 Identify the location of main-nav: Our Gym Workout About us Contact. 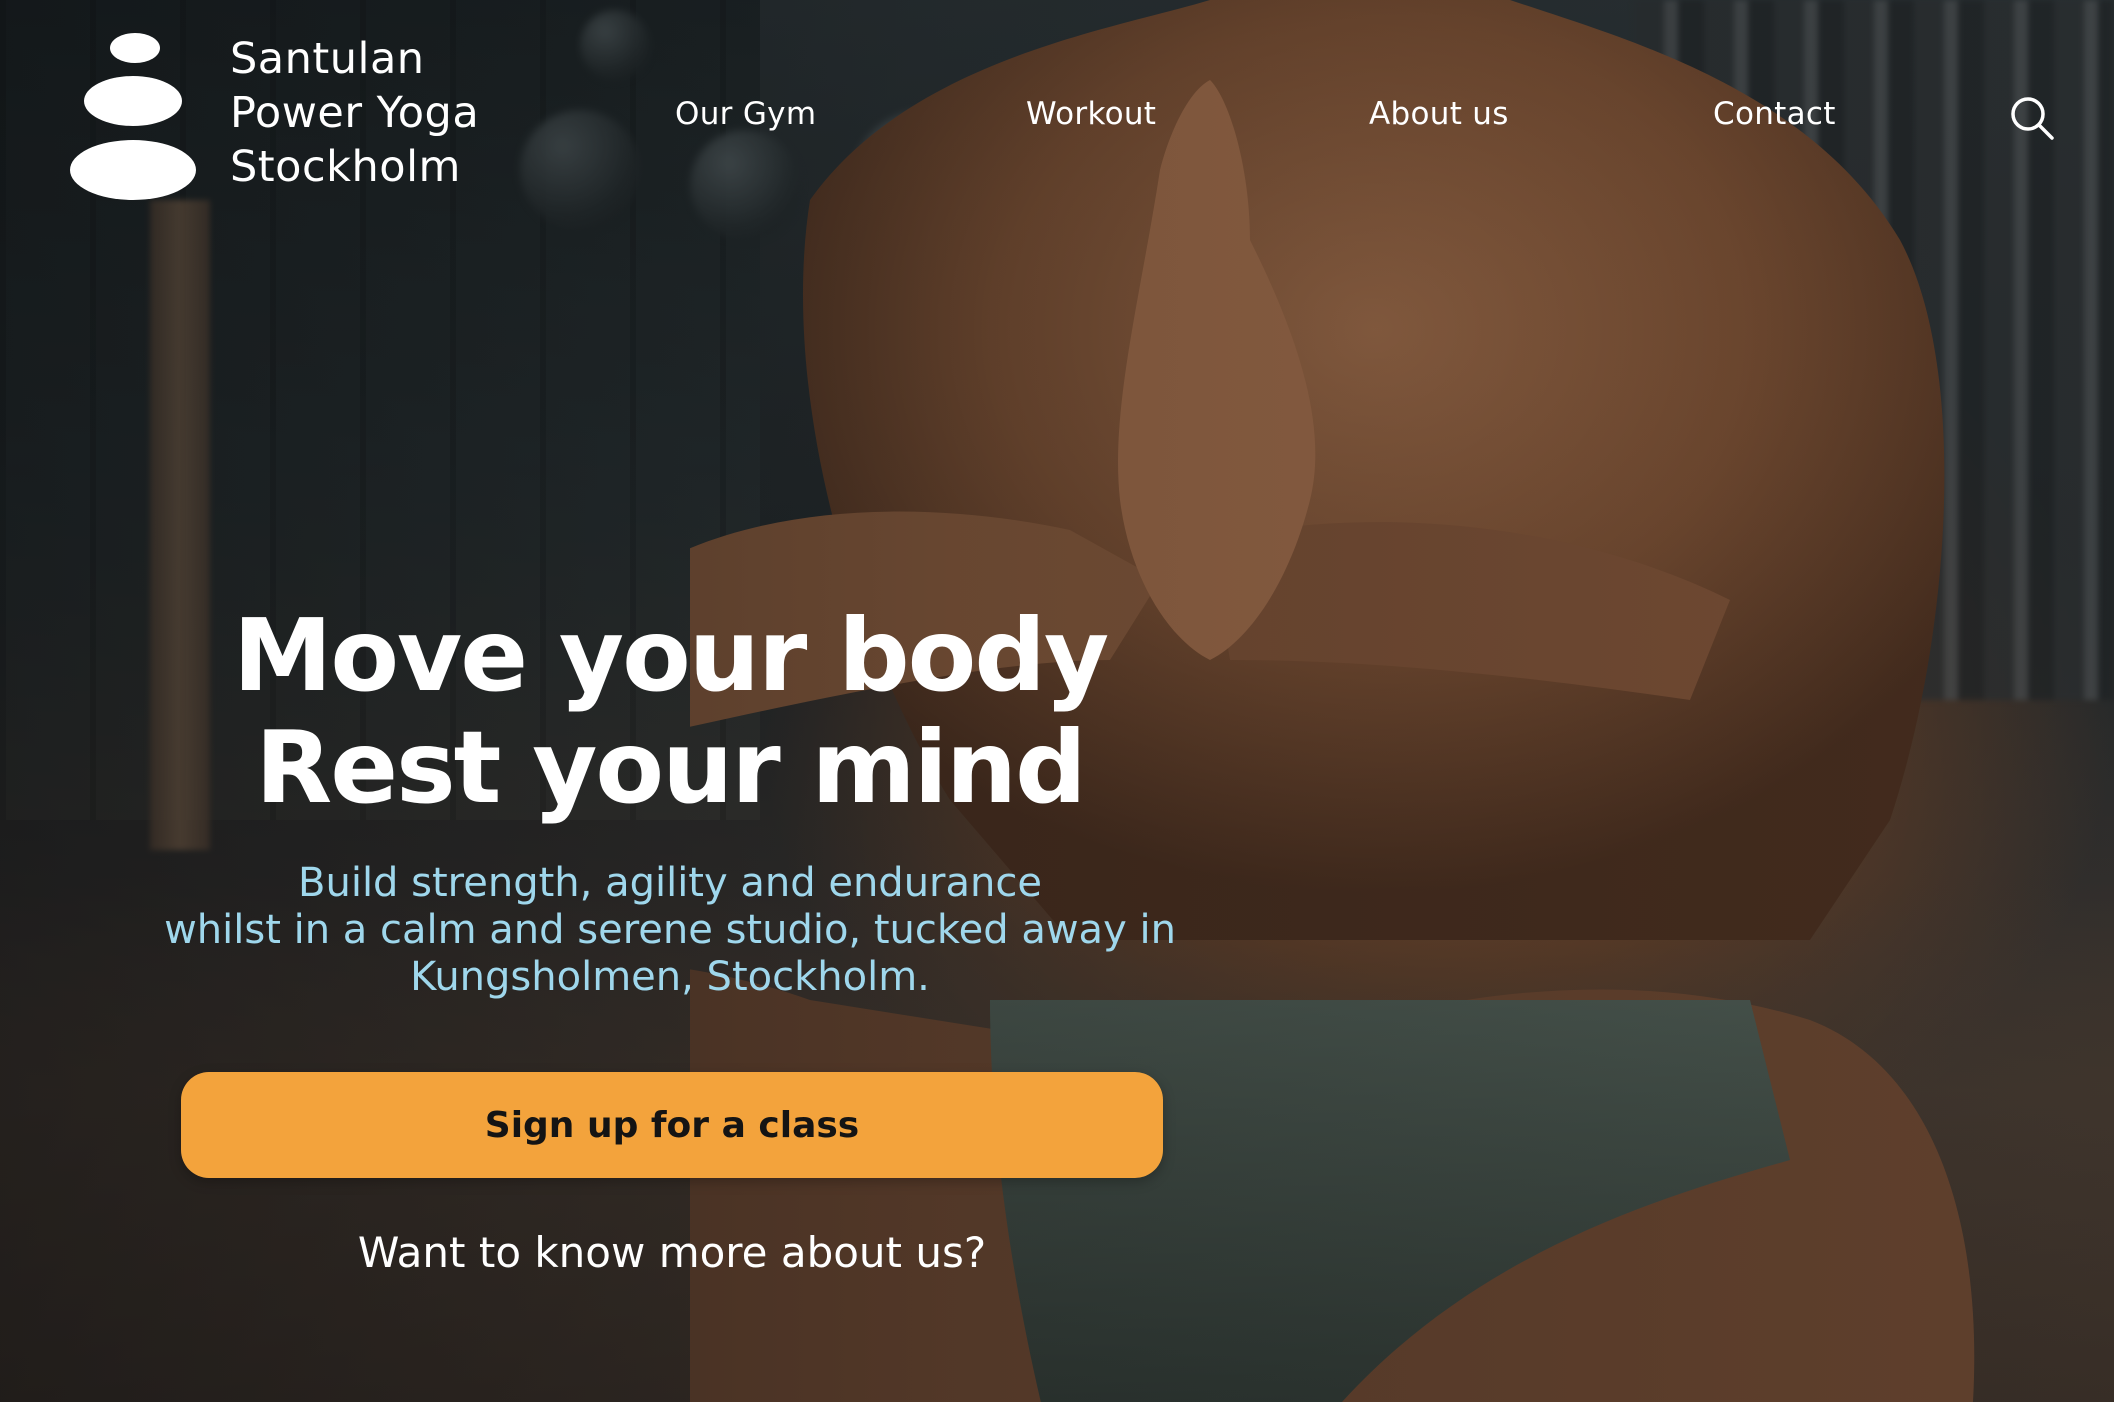
(1057, 119).